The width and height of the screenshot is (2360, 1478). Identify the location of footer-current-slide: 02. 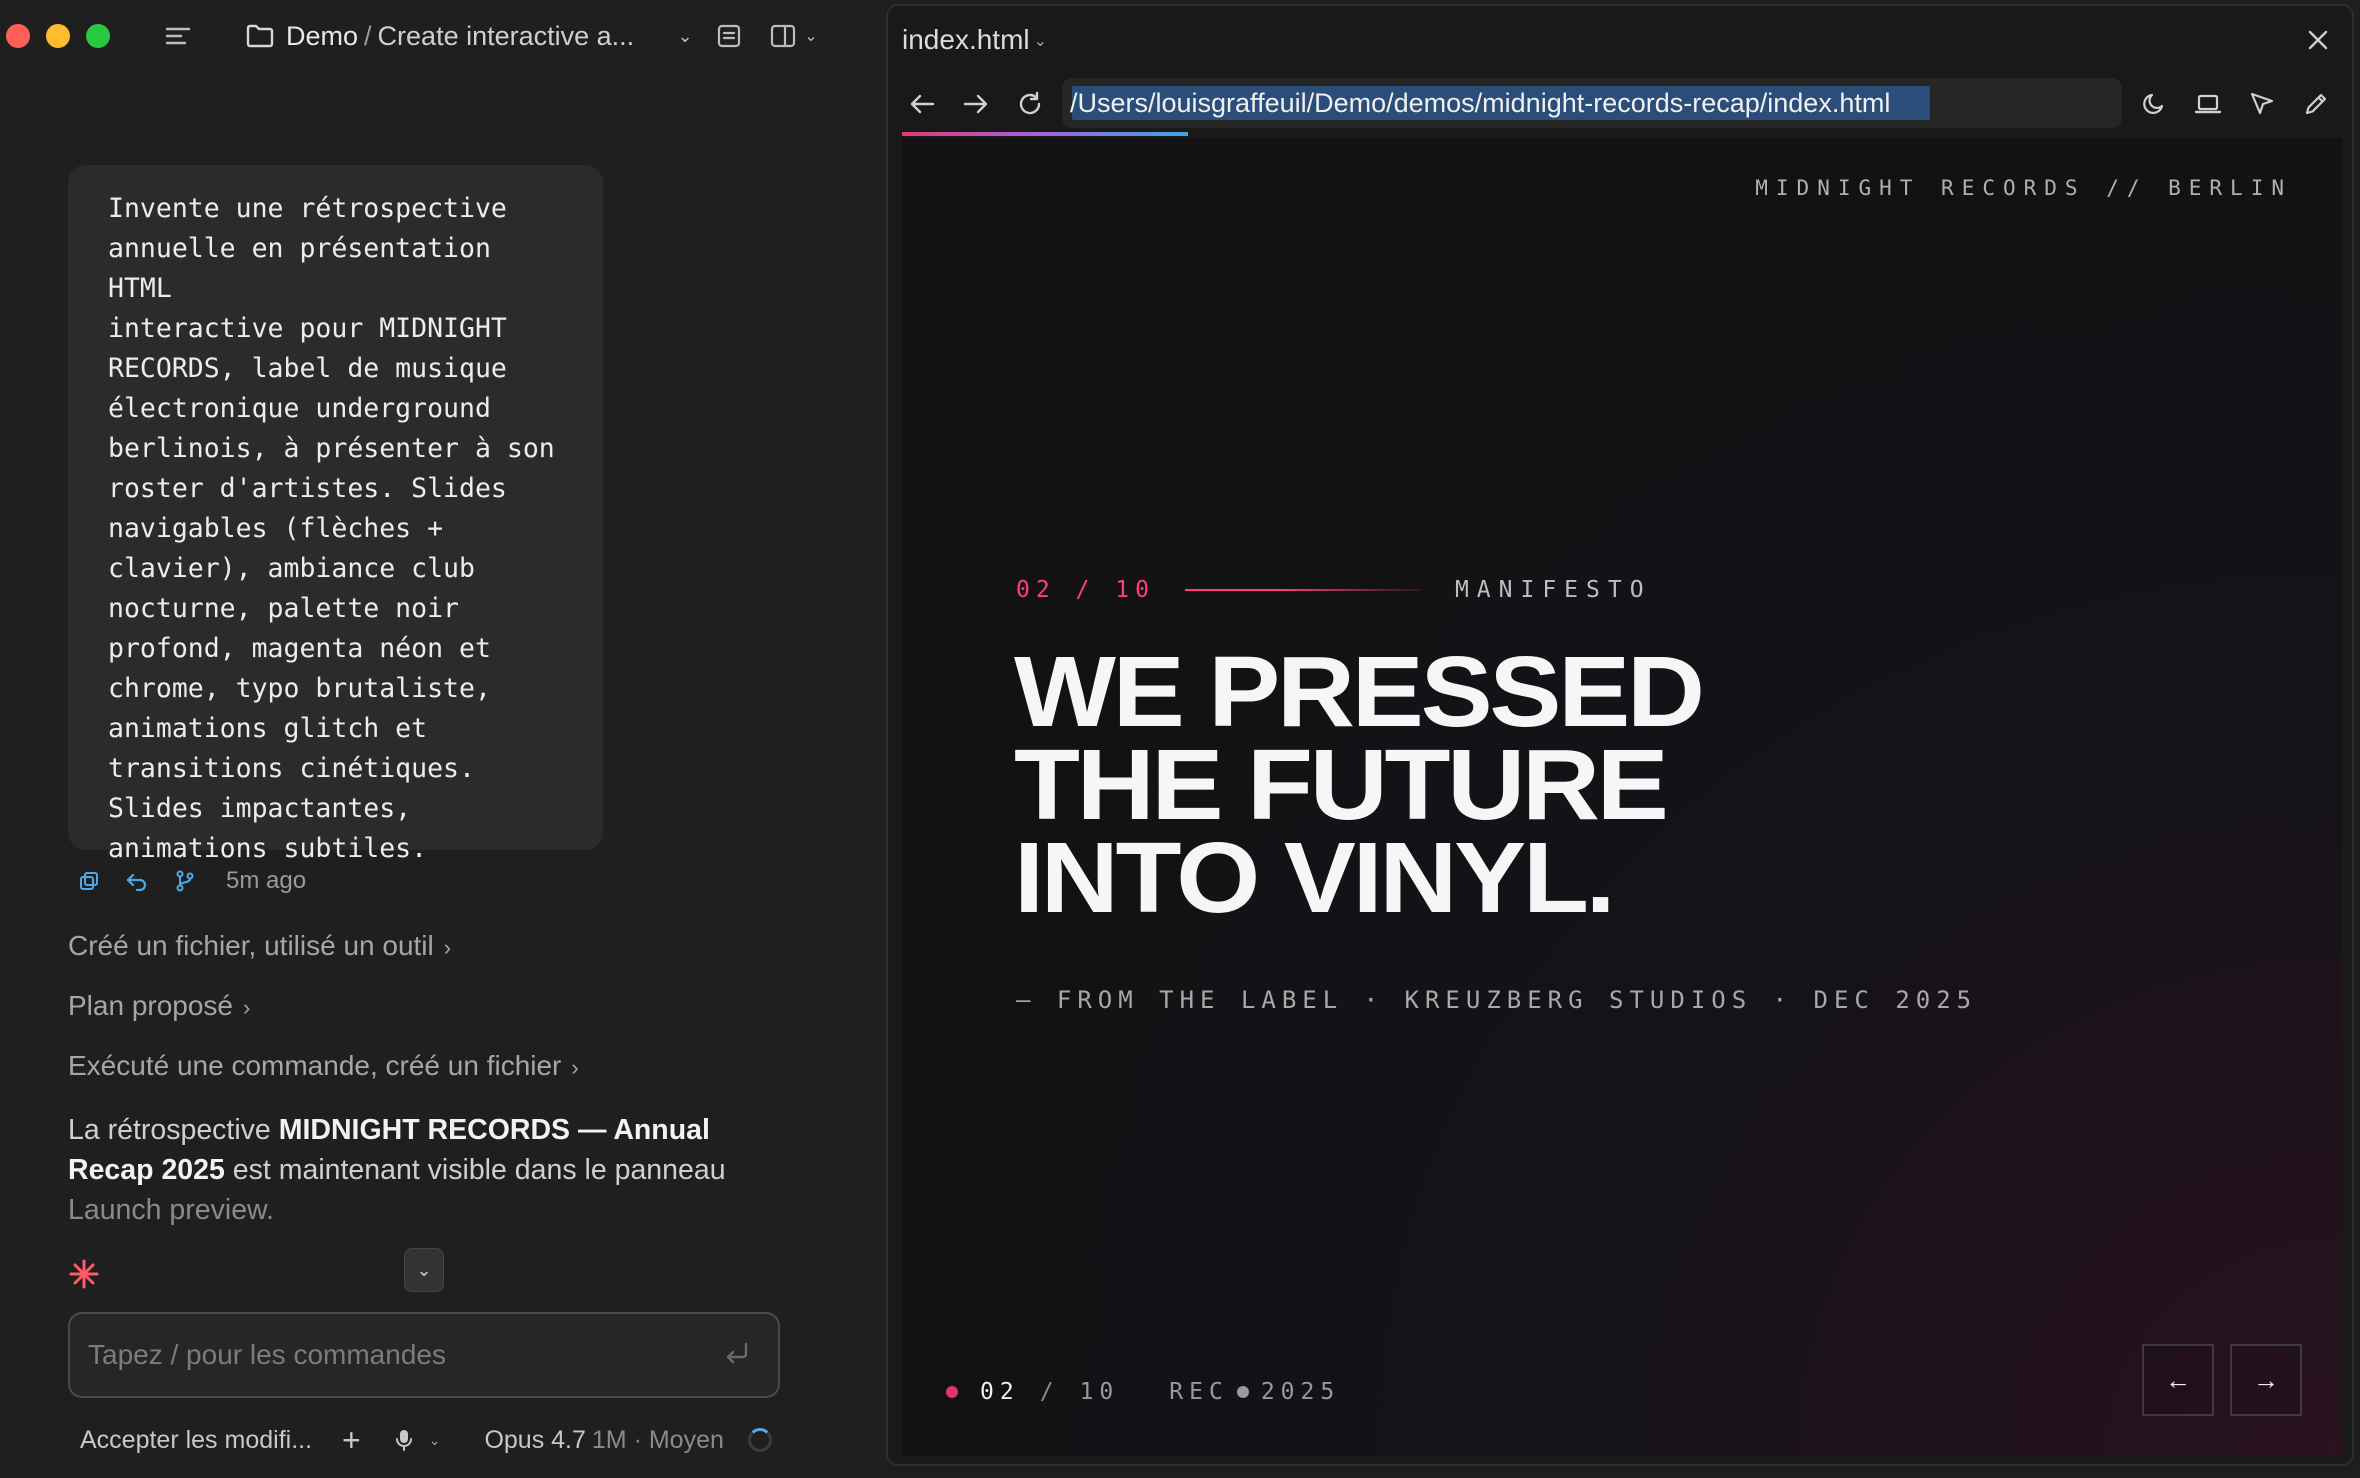
(1000, 1392).